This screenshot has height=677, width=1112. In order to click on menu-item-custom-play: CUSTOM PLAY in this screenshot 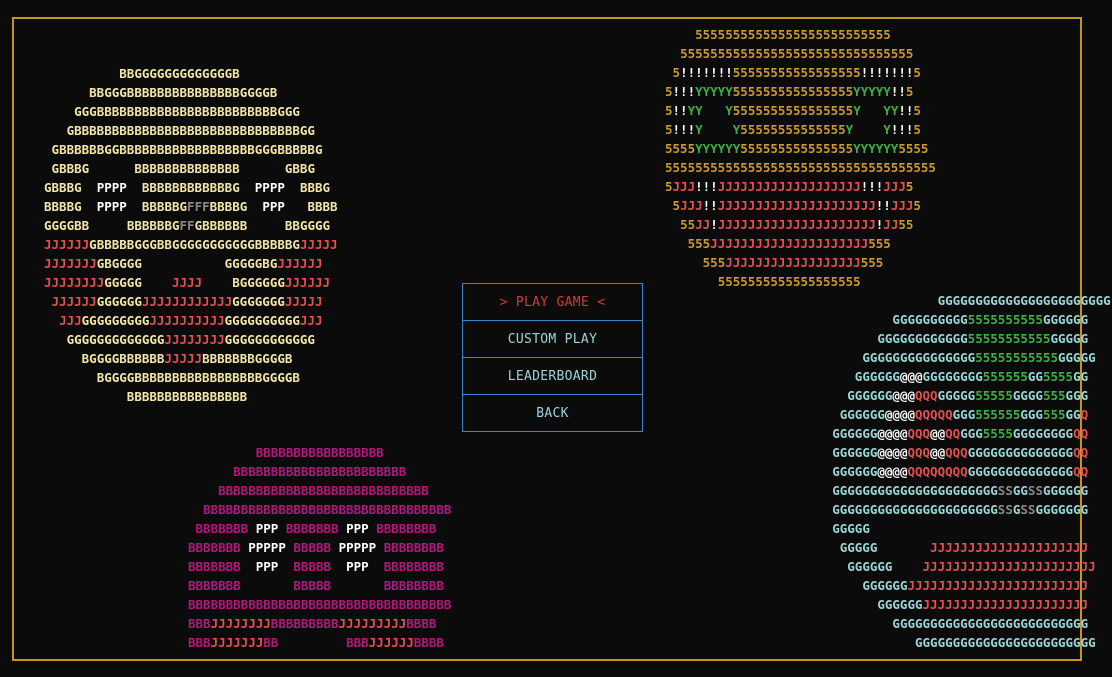, I will do `click(552, 339)`.